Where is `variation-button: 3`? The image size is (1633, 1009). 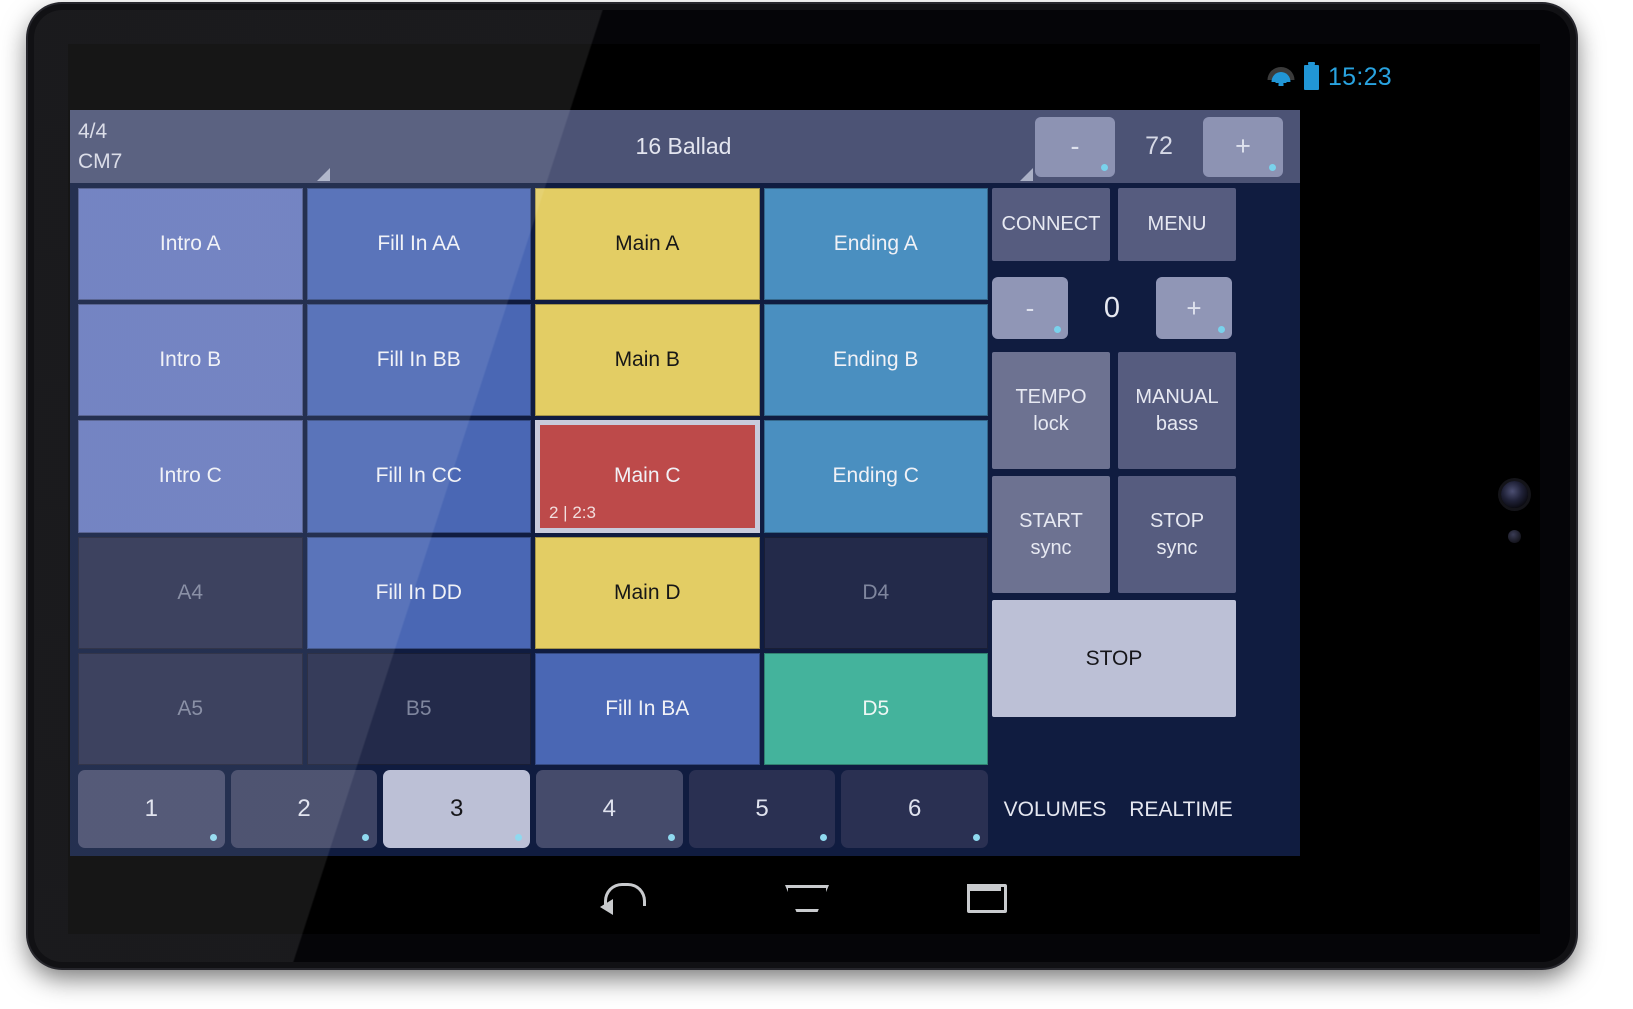
variation-button: 3 is located at coordinates (456, 809).